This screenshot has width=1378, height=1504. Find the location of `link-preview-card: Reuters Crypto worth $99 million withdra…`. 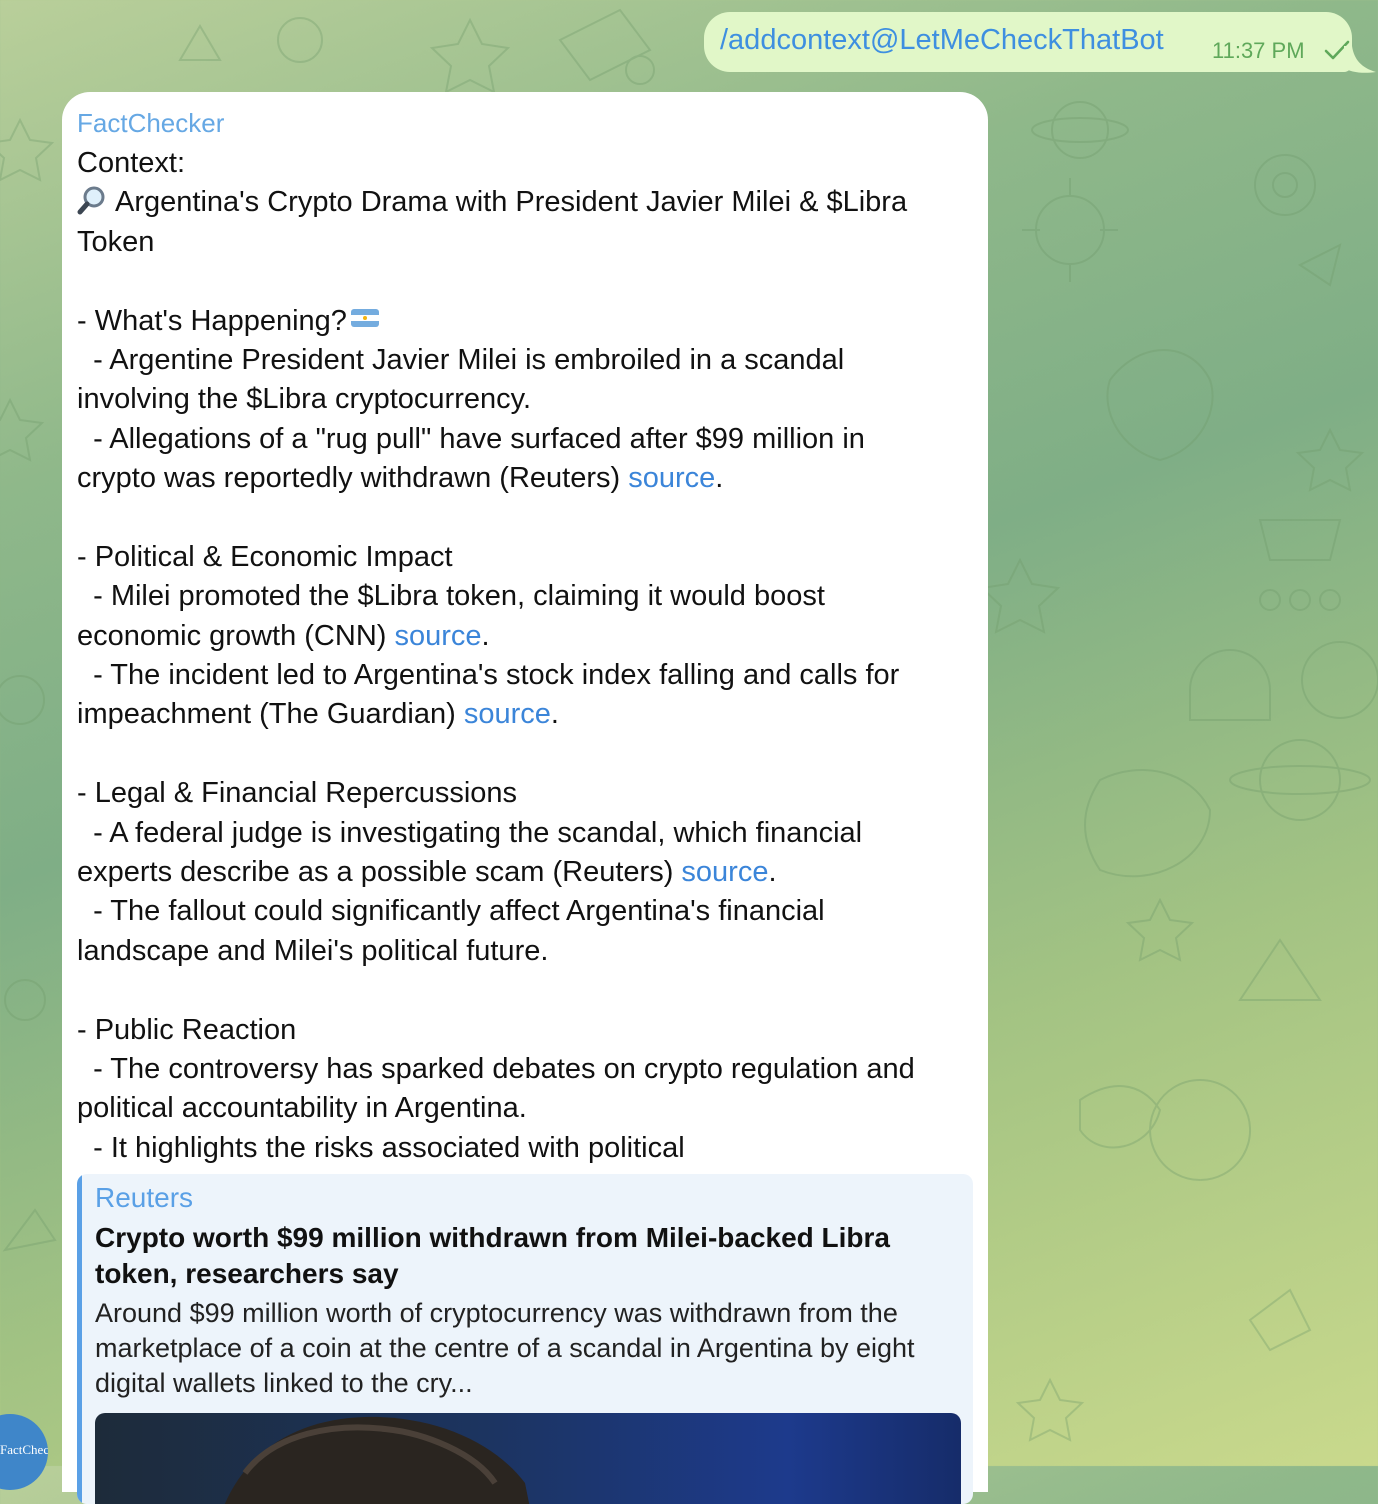

link-preview-card: Reuters Crypto worth $99 million withdra… is located at coordinates (525, 1339).